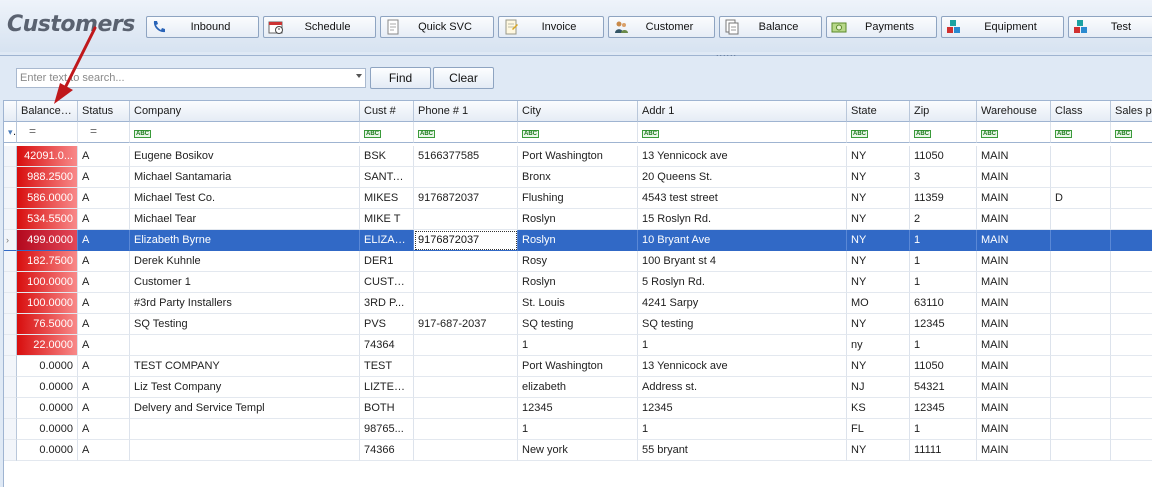  Describe the element at coordinates (1110, 27) in the screenshot. I see `nav-button-test: Test` at that location.